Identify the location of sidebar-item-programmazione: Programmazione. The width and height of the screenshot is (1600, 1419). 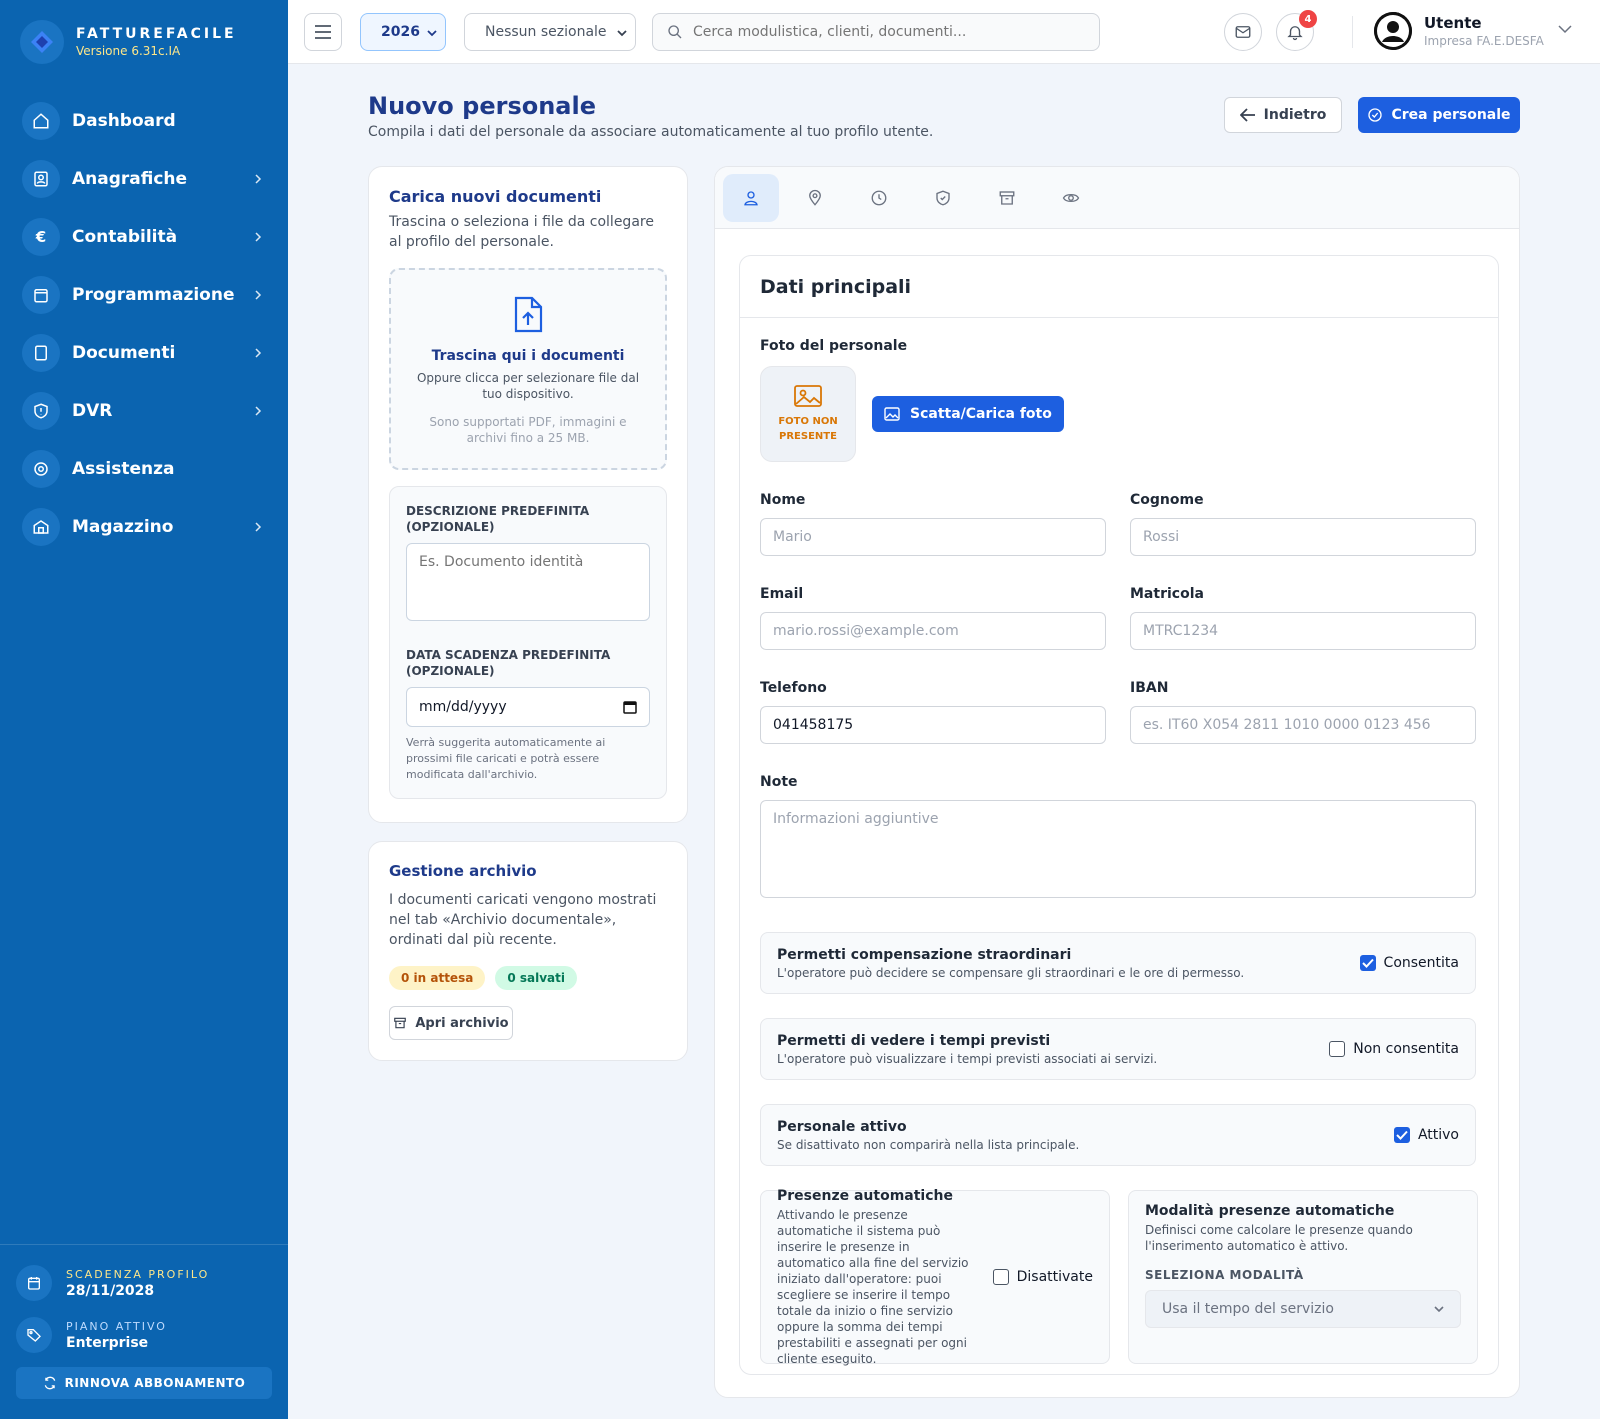
(144, 295).